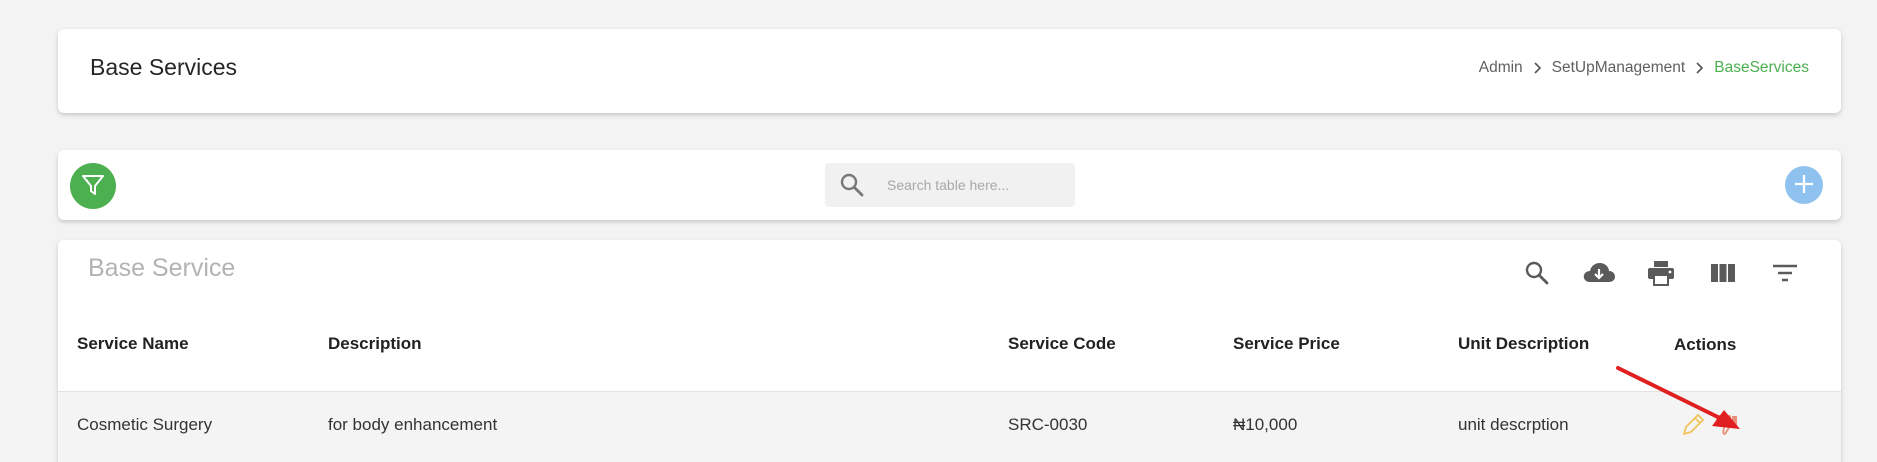 The width and height of the screenshot is (1877, 462). I want to click on columns-button, so click(1723, 274).